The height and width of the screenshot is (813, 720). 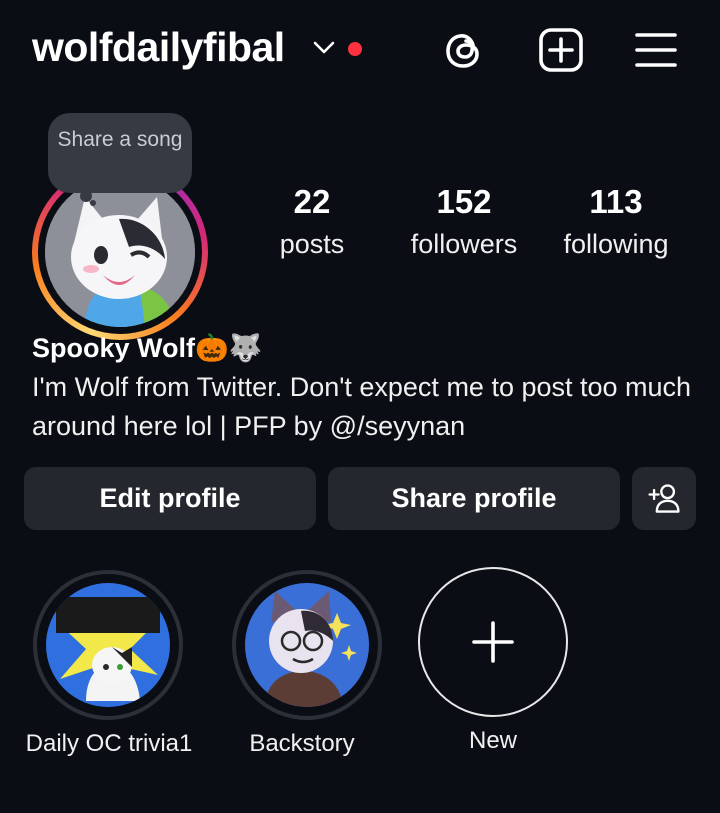 What do you see at coordinates (616, 201) in the screenshot?
I see `following-count: 113` at bounding box center [616, 201].